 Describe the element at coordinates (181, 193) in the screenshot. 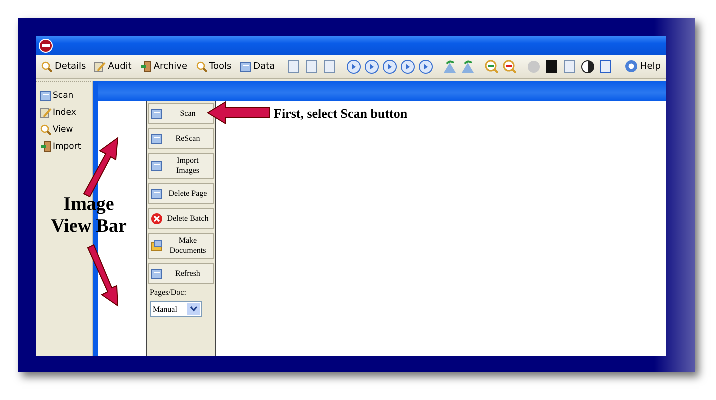

I see `panel-button: Delete Page` at that location.